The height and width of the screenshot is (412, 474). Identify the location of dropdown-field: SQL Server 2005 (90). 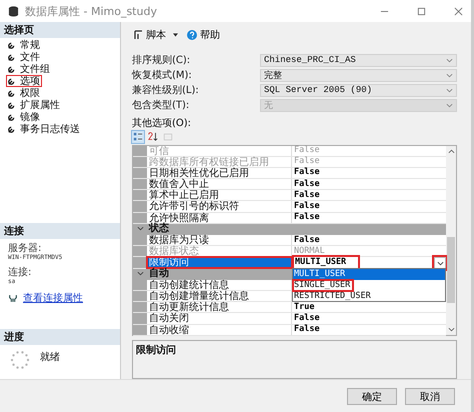
(358, 90).